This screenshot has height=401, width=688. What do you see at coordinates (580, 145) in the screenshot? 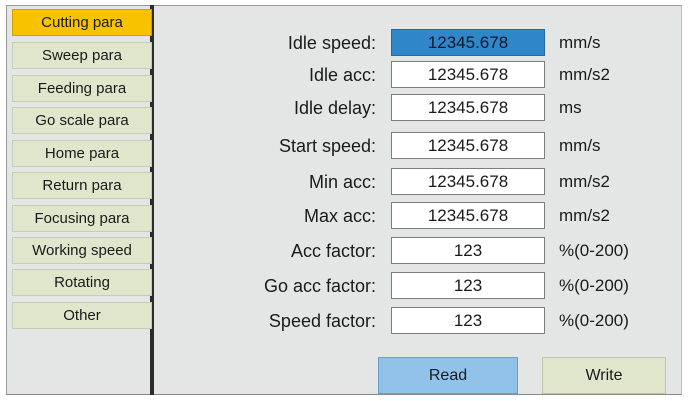
I see `start-speed-unit: mm/s` at bounding box center [580, 145].